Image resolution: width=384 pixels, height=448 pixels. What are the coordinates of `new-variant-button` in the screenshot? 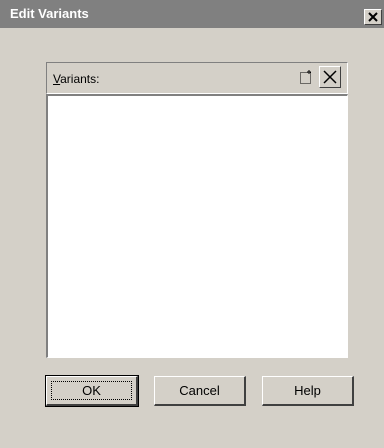 It's located at (306, 77).